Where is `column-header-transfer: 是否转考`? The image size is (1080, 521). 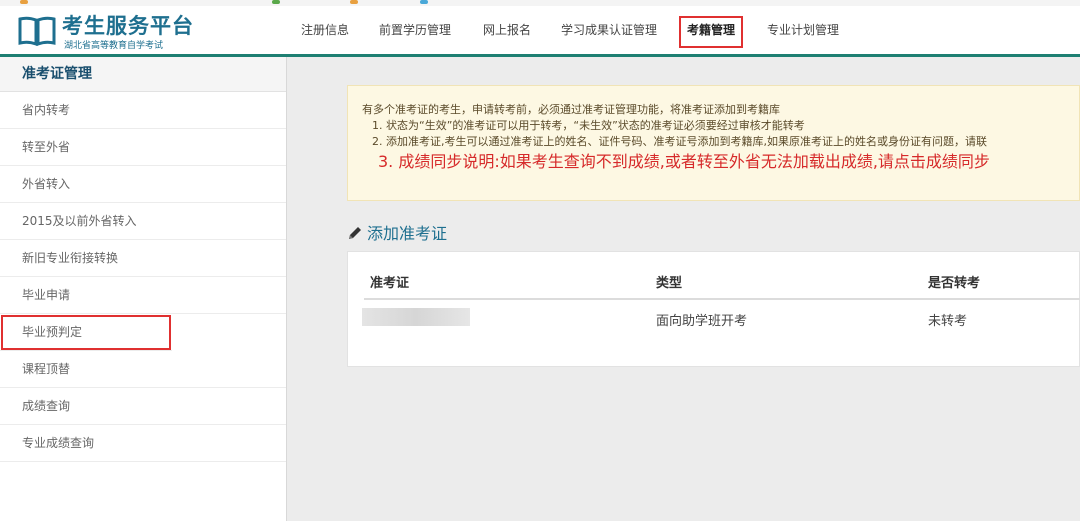
column-header-transfer: 是否转考 is located at coordinates (954, 283).